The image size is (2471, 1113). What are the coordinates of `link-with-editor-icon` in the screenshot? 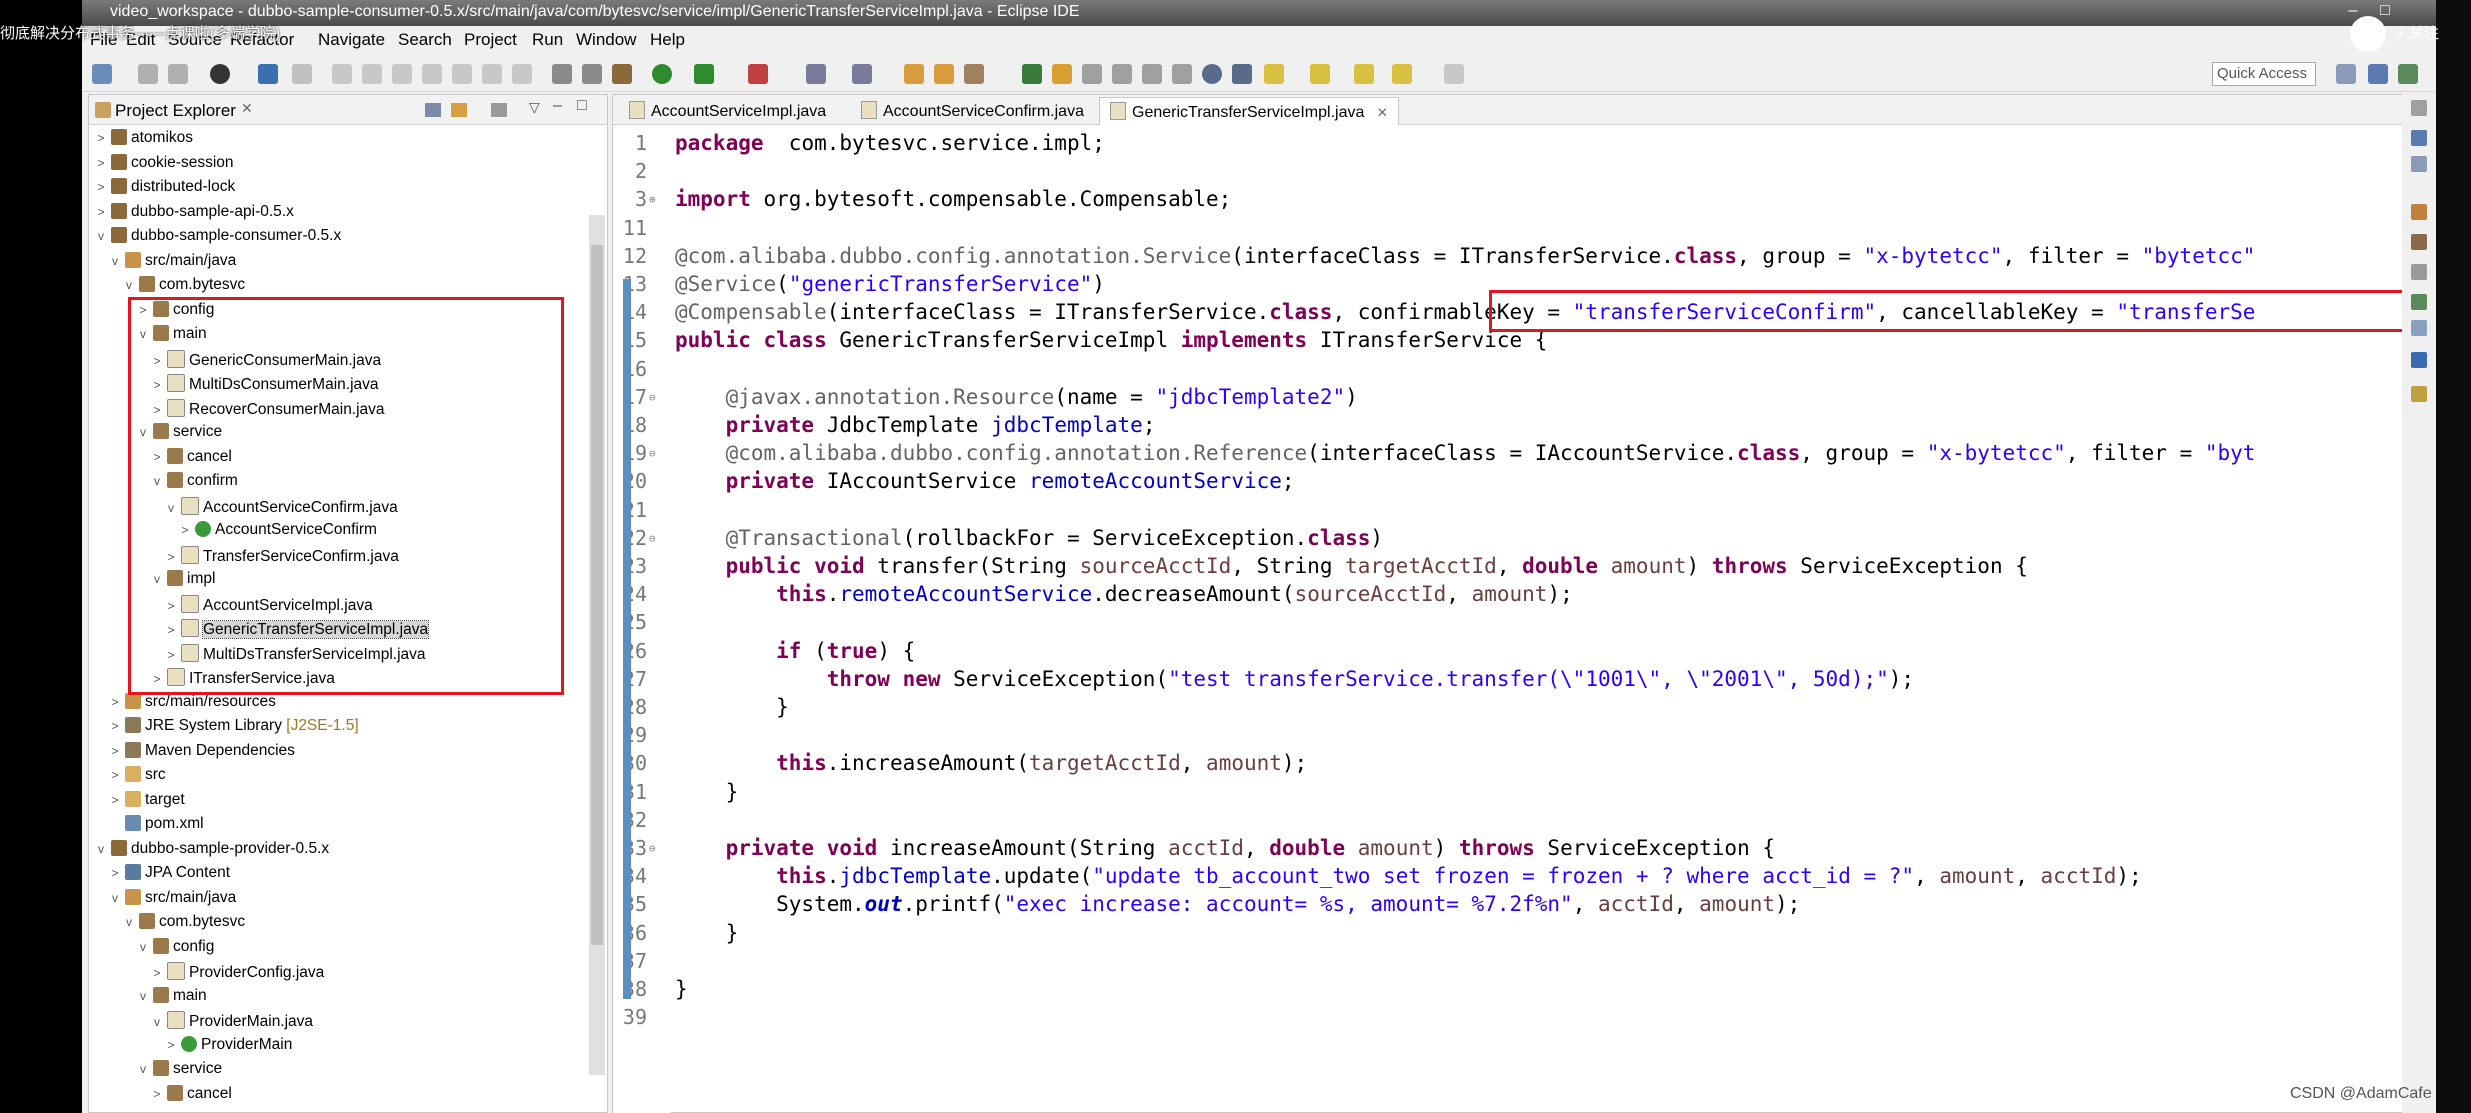 It's located at (459, 110).